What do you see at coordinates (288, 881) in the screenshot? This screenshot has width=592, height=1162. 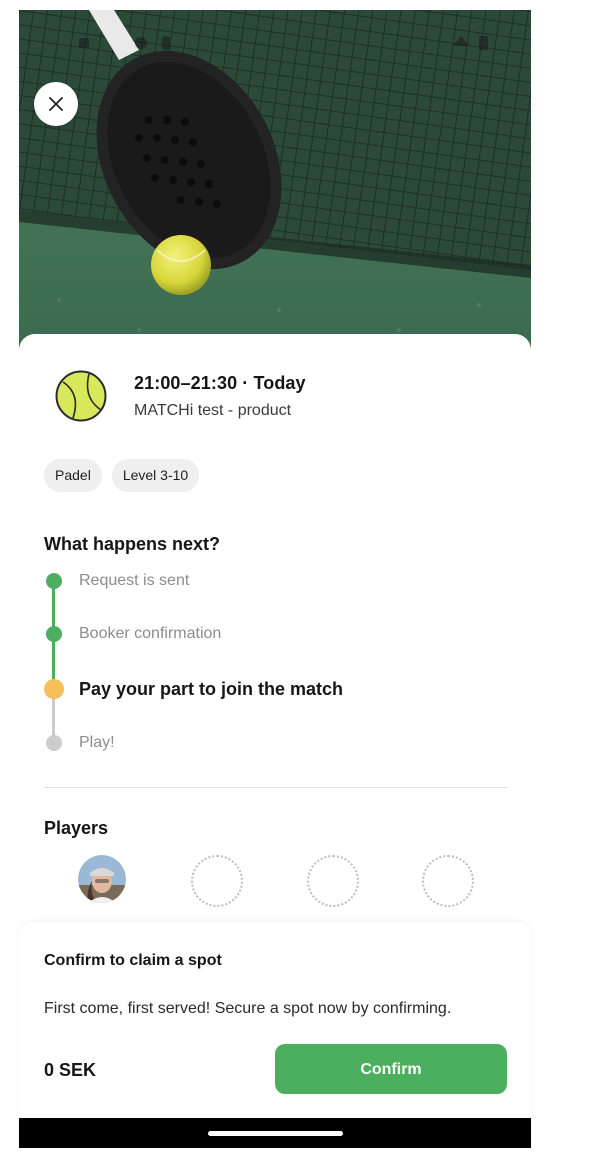 I see `players-row` at bounding box center [288, 881].